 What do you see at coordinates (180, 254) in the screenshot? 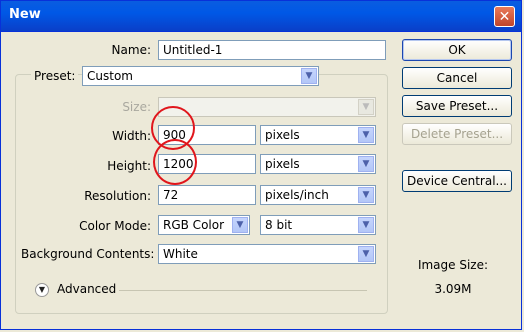
I see `background-contents-value: White` at bounding box center [180, 254].